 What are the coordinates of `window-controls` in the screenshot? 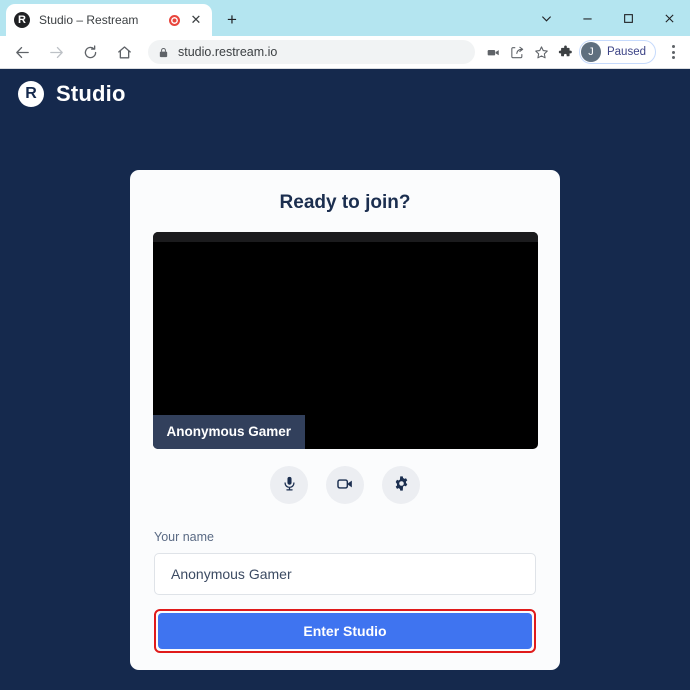 It's located at (608, 18).